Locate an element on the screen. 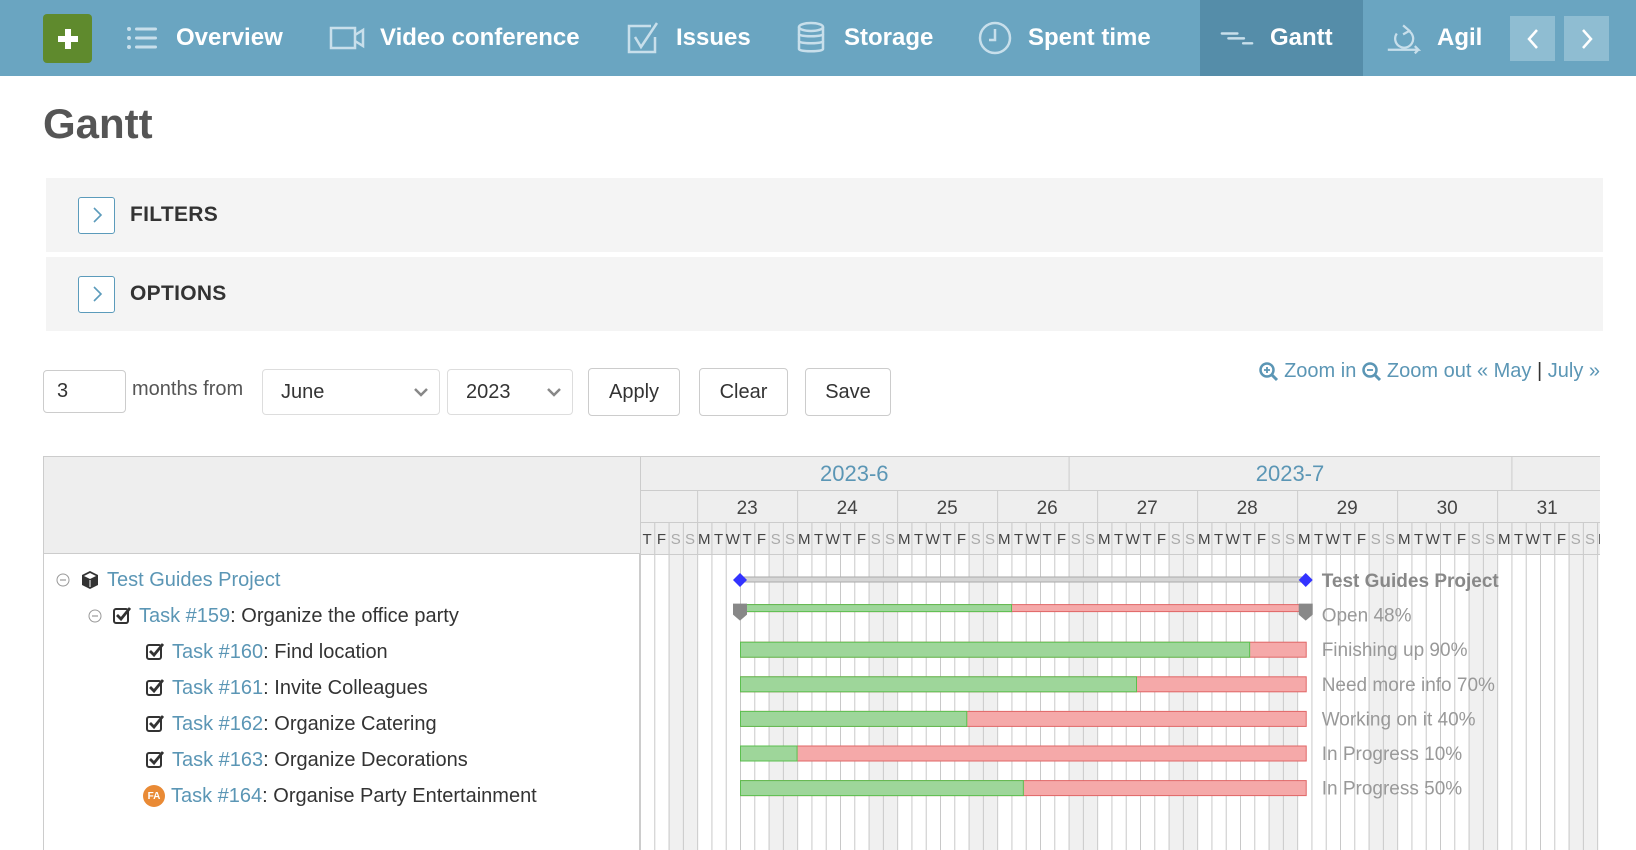  save-button: Save is located at coordinates (848, 392).